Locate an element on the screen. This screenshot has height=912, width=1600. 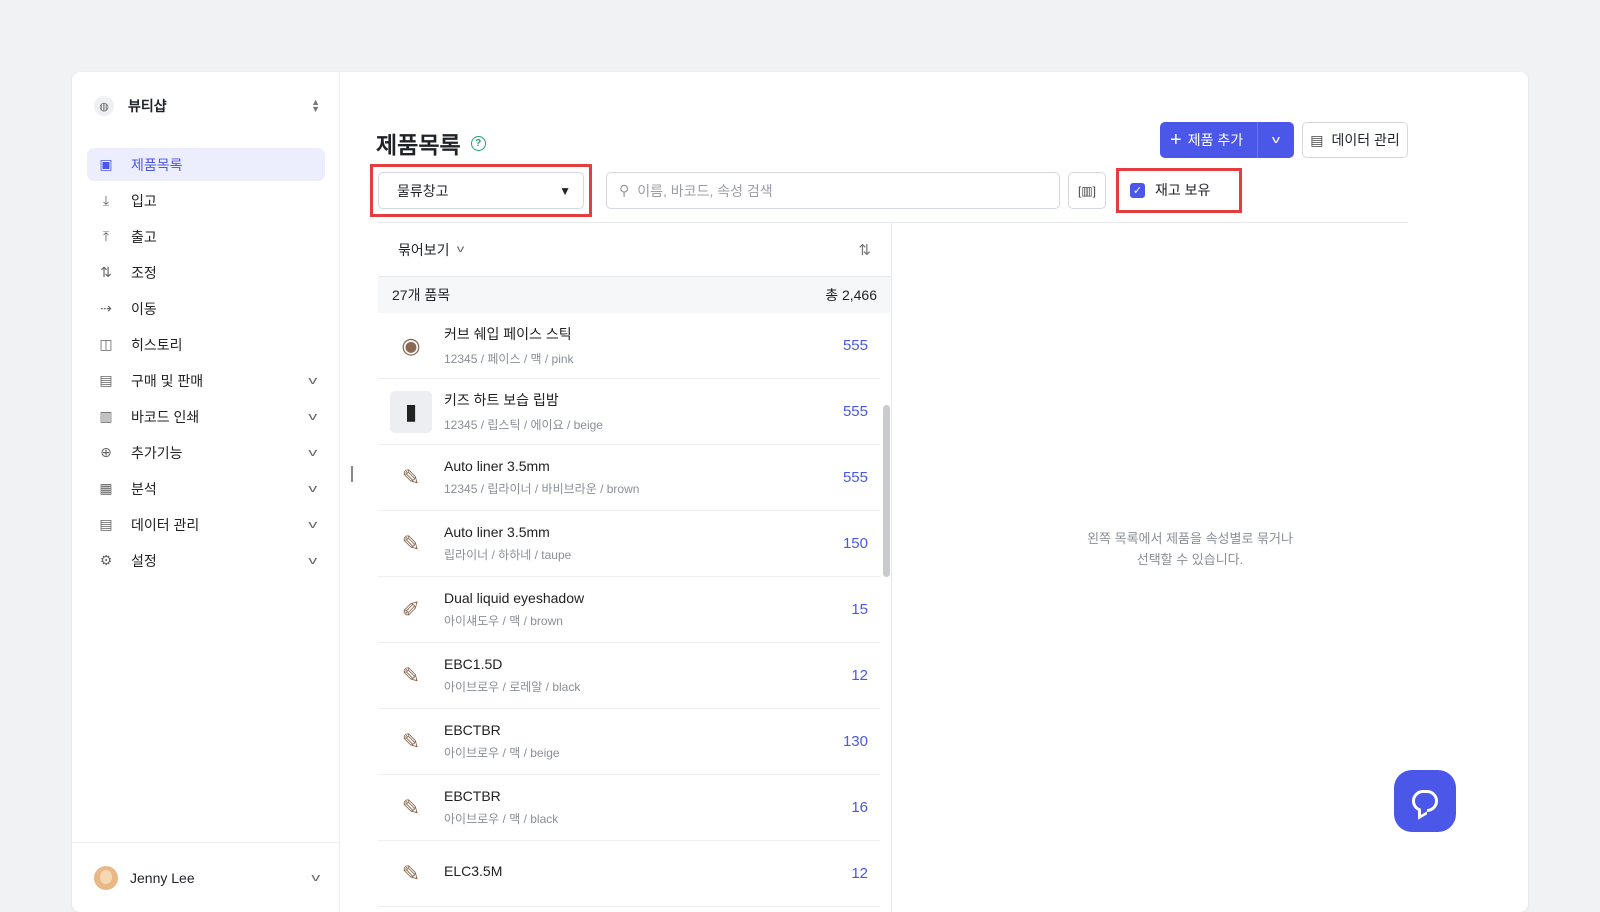
sidebar-item-8: ⊕ 추가기능 v is located at coordinates (206, 452).